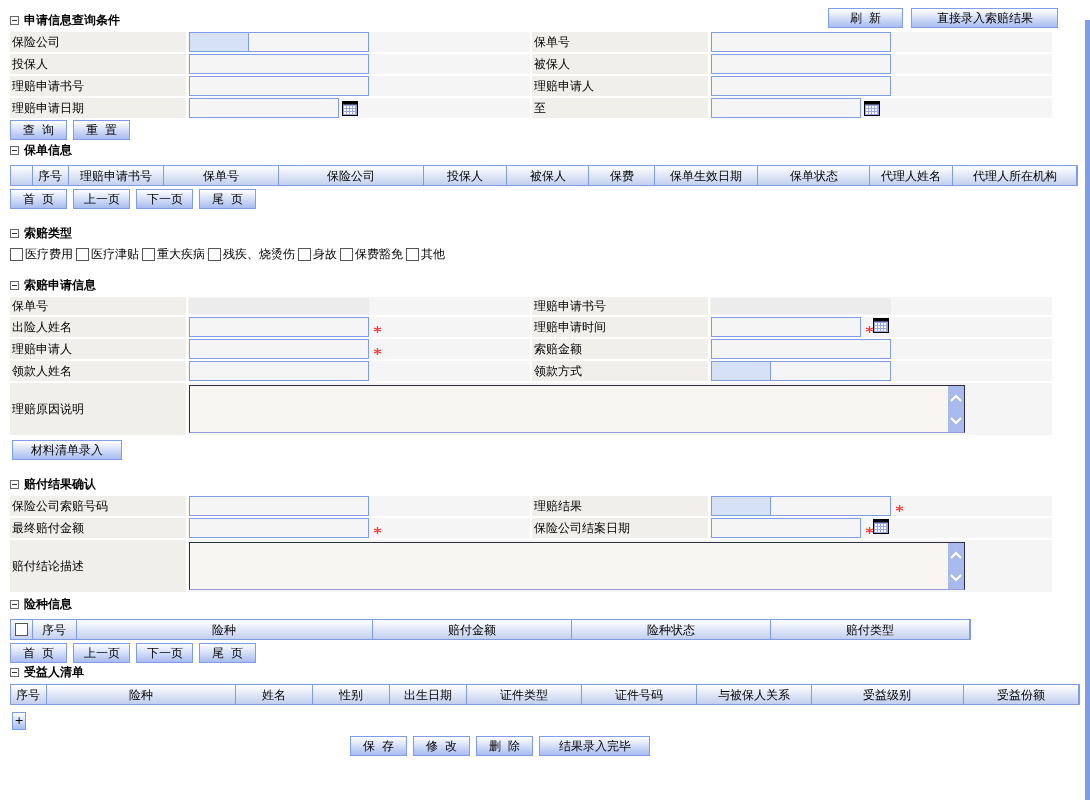  I want to click on action-button: 删 除, so click(504, 746).